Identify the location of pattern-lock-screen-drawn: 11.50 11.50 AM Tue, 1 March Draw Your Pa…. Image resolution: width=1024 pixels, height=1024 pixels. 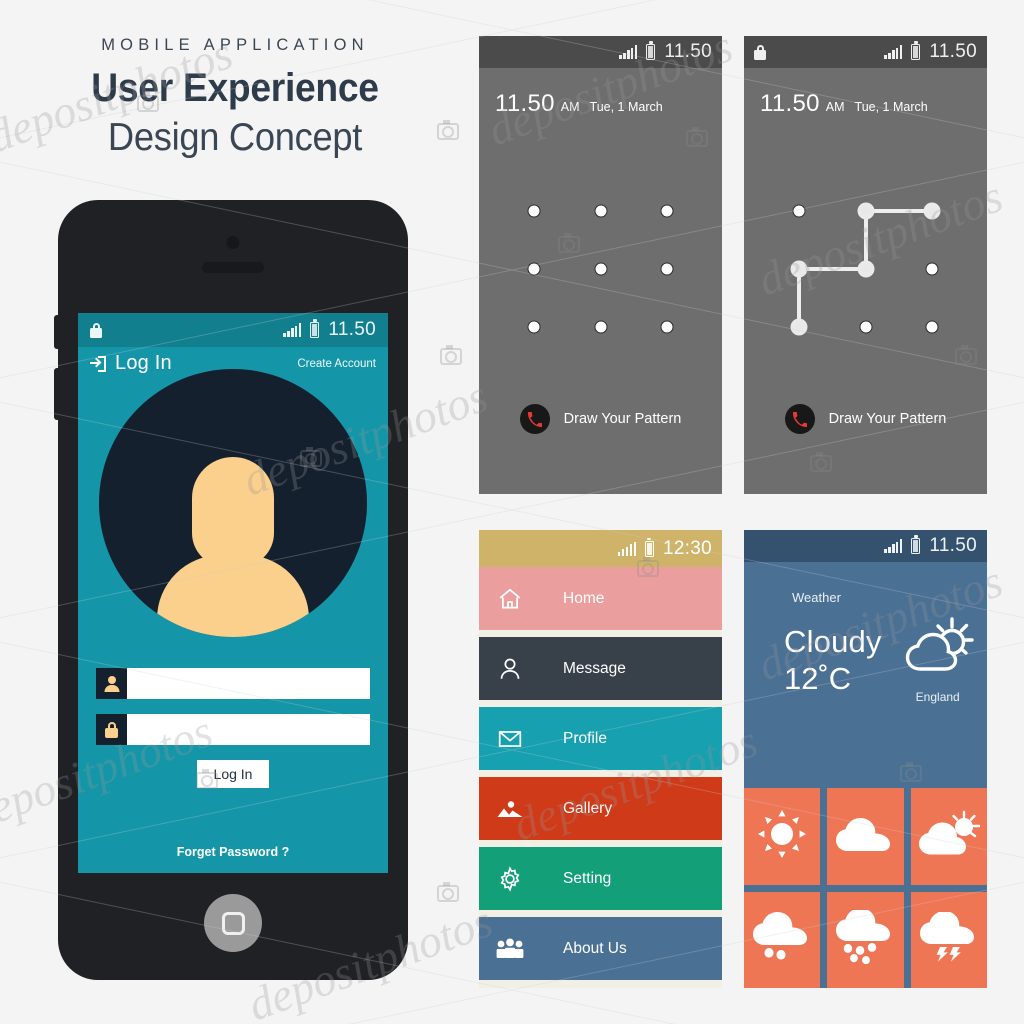
(865, 265).